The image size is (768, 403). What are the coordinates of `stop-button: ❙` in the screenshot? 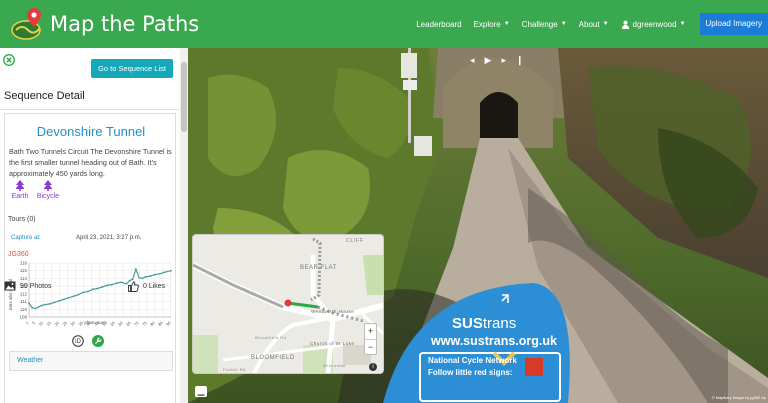 It's located at (520, 60).